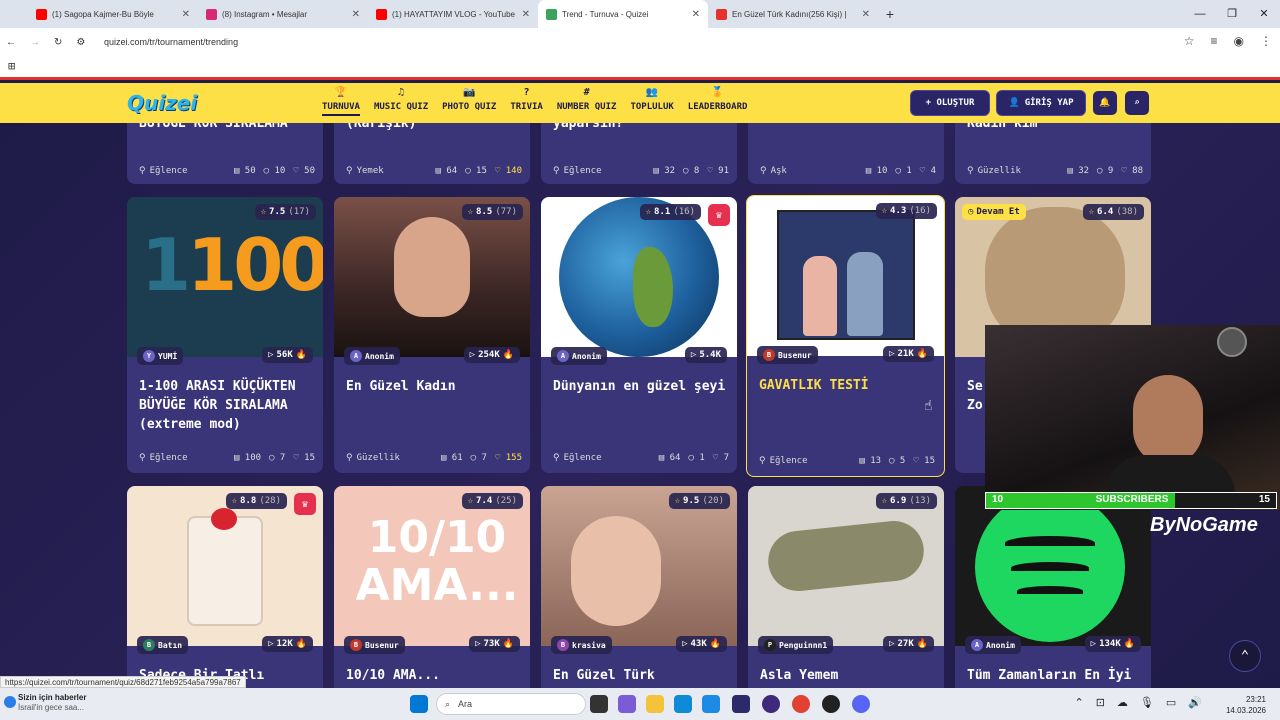  I want to click on cursor-icon: ☝, so click(928, 406).